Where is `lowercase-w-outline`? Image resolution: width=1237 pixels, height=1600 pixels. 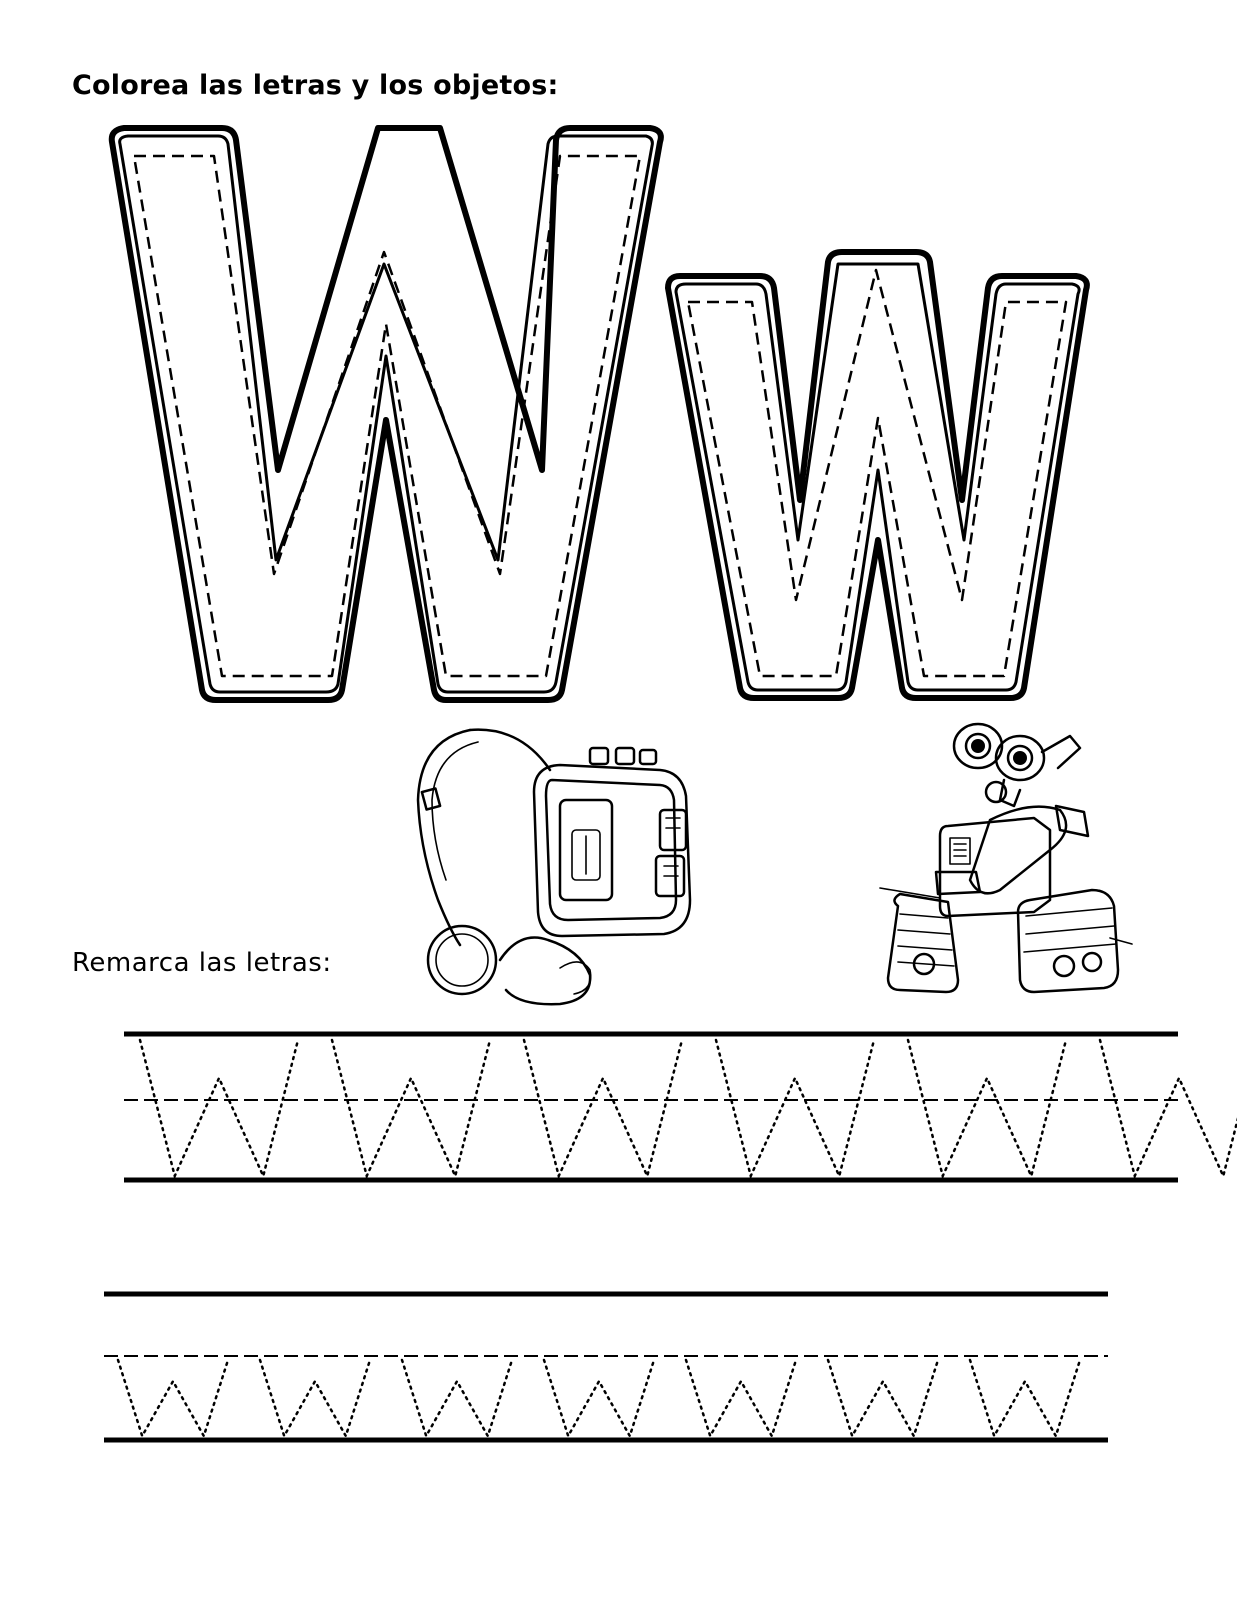 lowercase-w-outline is located at coordinates (877, 475).